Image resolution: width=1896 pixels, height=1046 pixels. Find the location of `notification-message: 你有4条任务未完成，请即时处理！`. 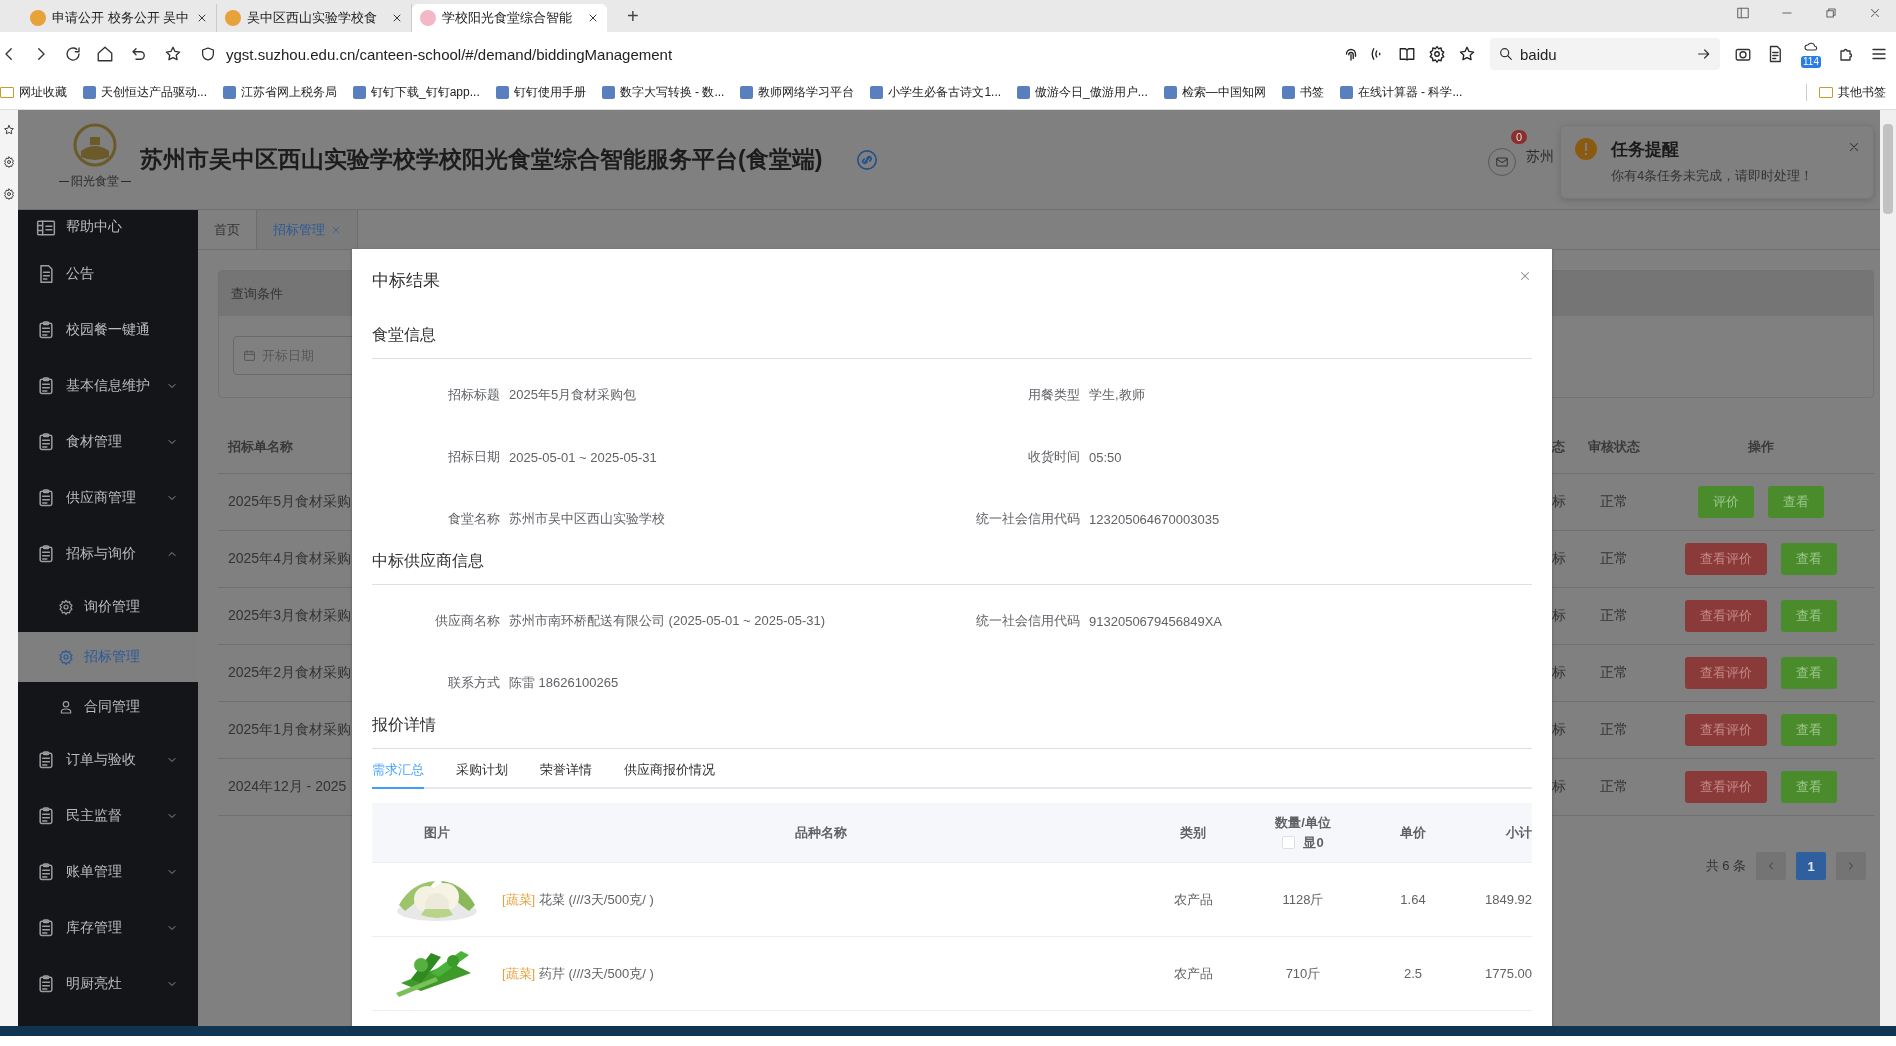

notification-message: 你有4条任务未完成，请即时处理！ is located at coordinates (1712, 176).